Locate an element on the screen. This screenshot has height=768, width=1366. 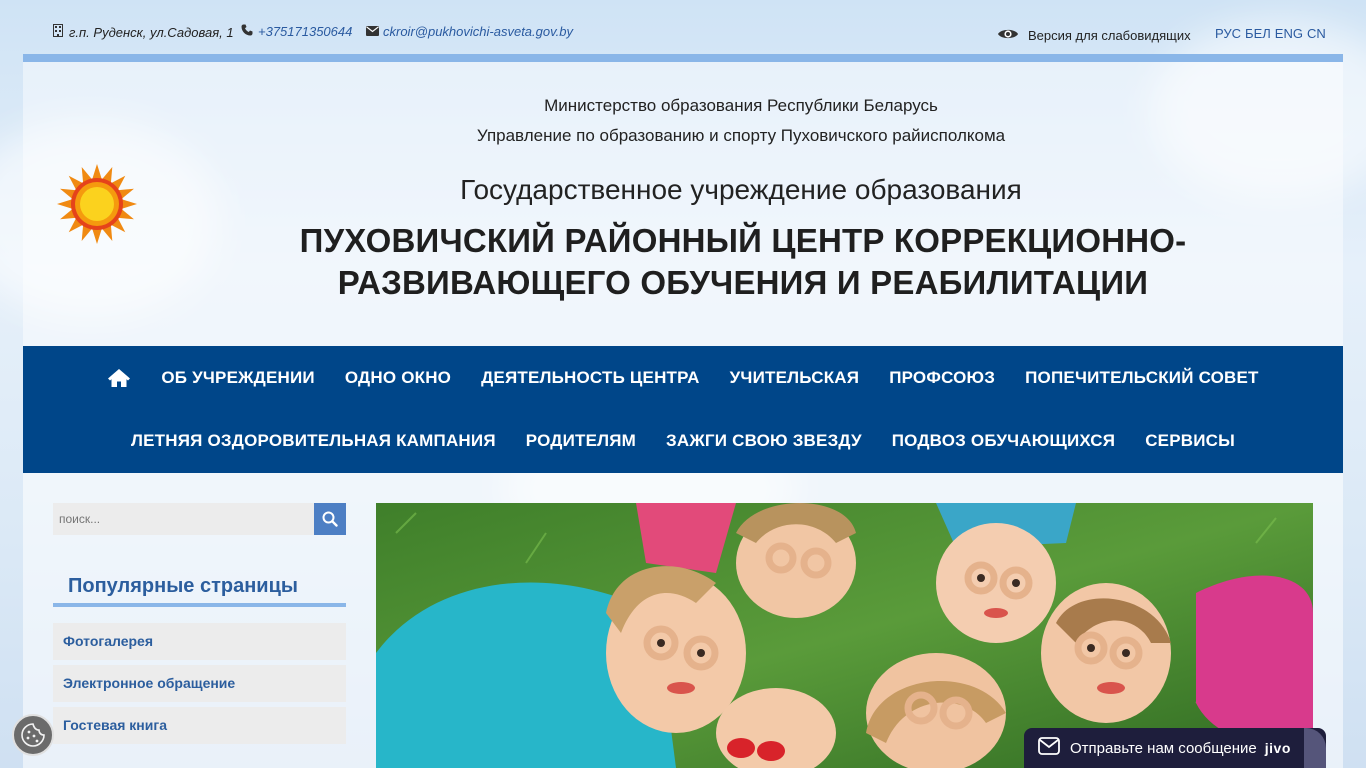
institution-type: Государственное учреждение образования is located at coordinates (741, 189).